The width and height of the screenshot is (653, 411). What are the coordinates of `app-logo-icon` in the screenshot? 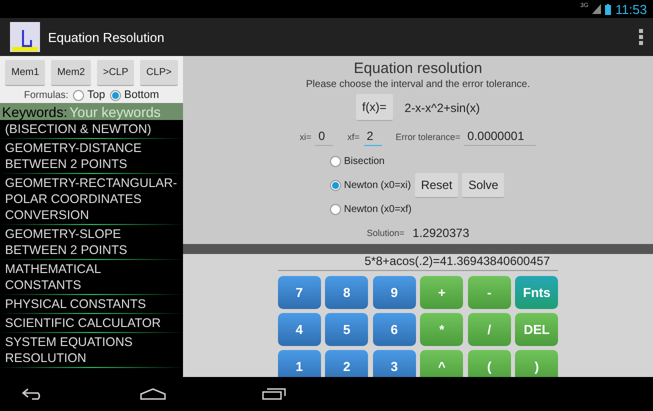 It's located at (25, 37).